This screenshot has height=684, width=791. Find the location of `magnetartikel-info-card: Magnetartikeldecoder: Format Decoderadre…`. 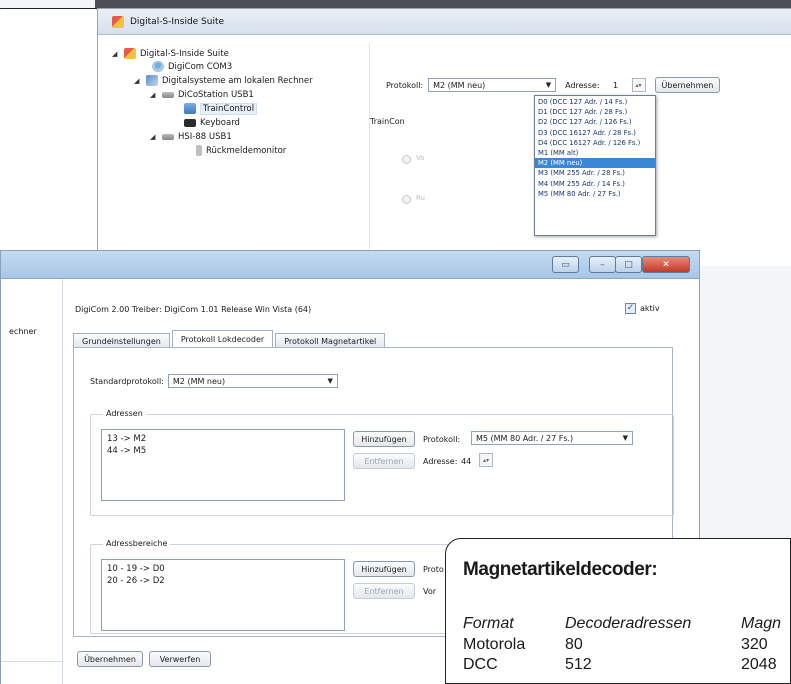

magnetartikel-info-card: Magnetartikeldecoder: Format Decoderadre… is located at coordinates (618, 611).